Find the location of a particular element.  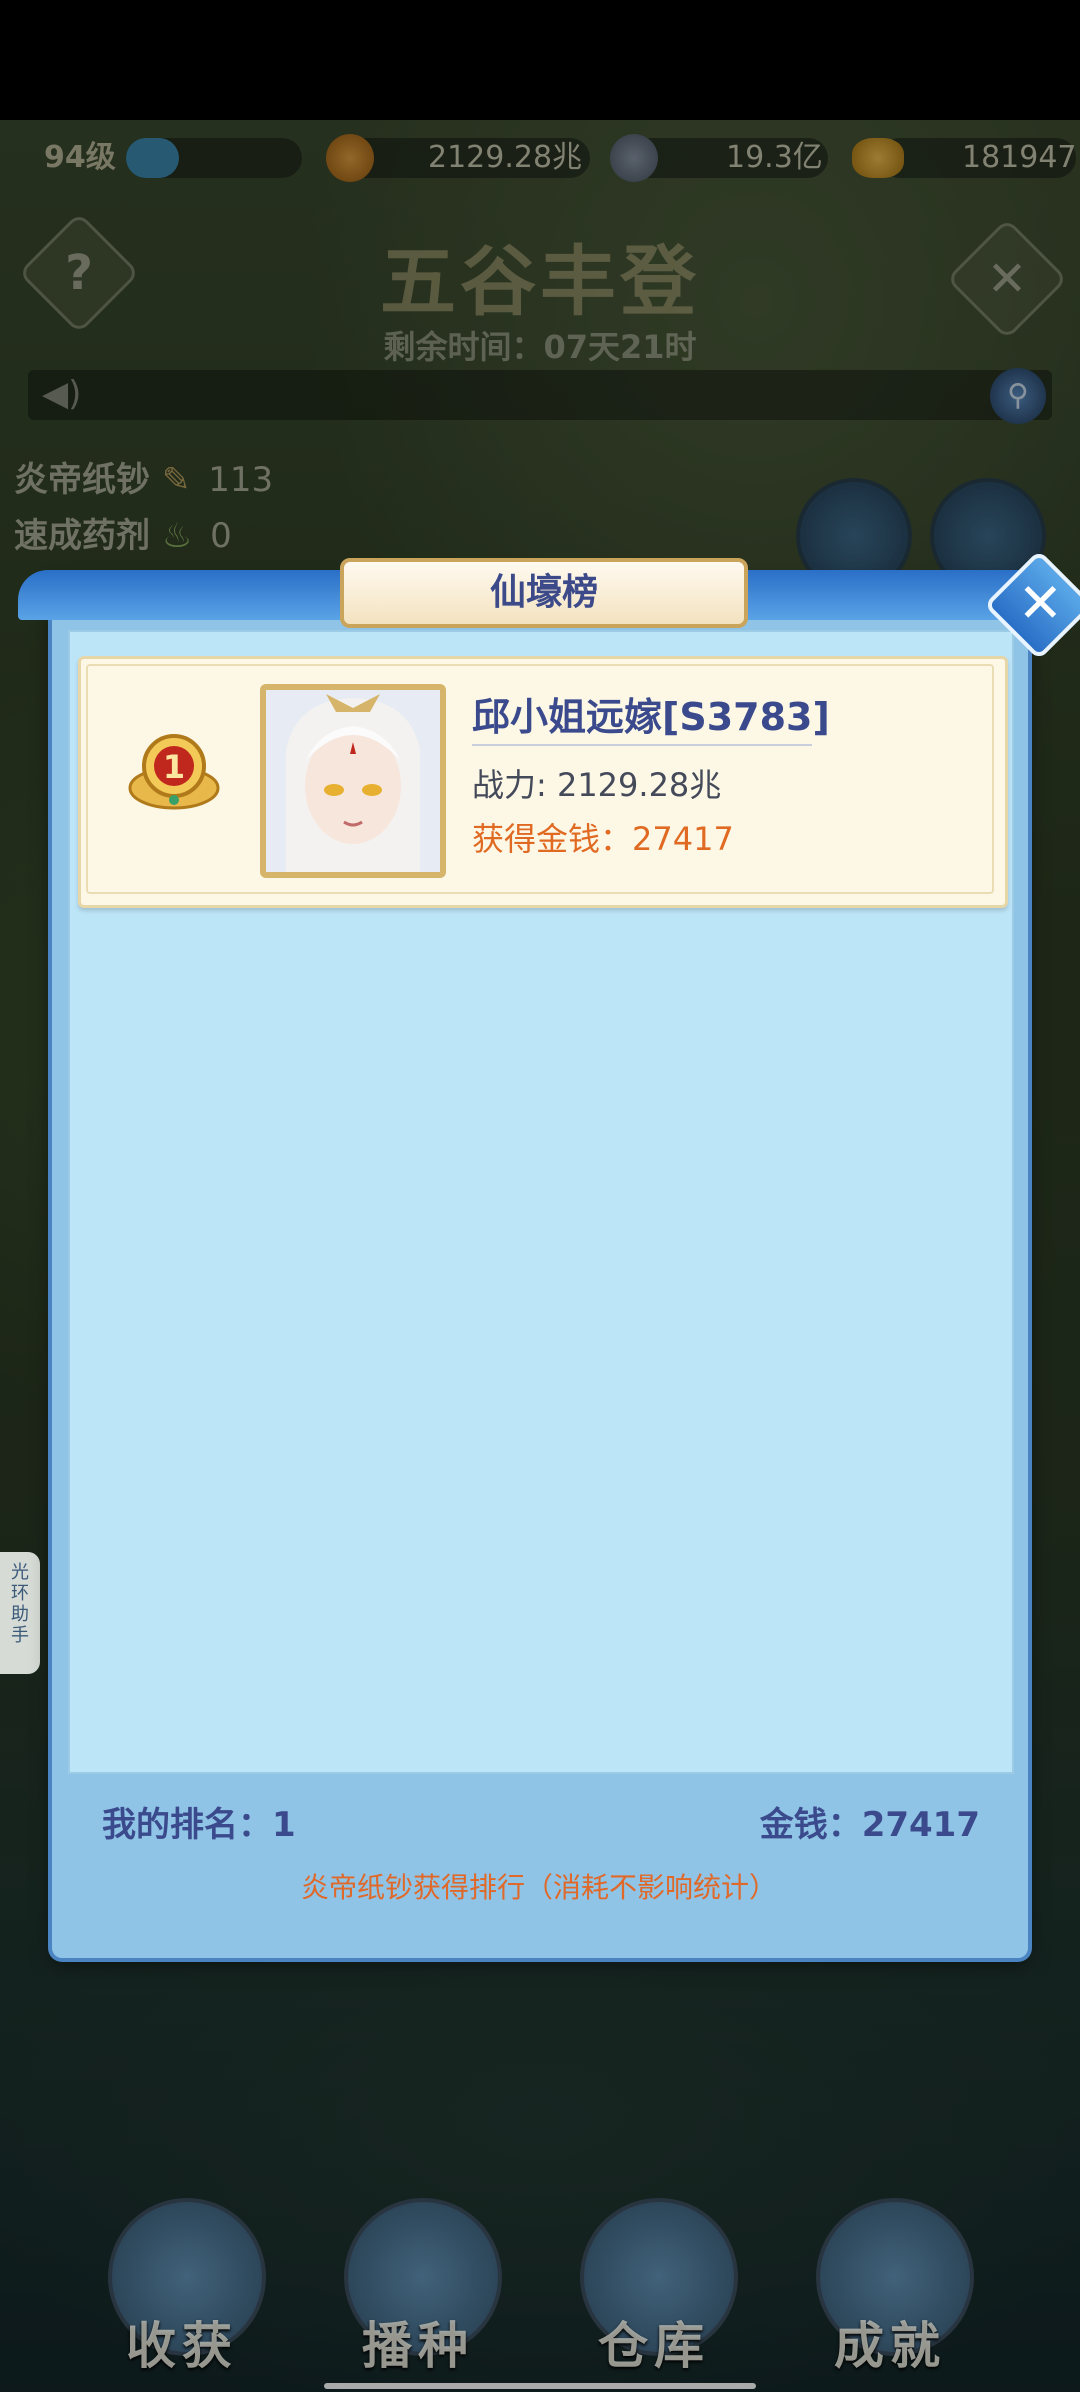

ranking-note: 炎帝纸钞获得排行（消耗不影响统计） is located at coordinates (538, 1887).